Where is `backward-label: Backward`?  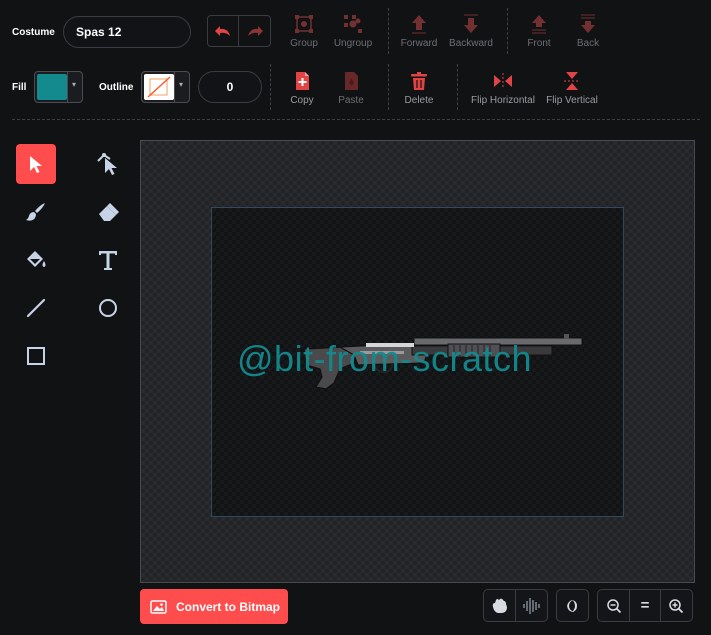
backward-label: Backward is located at coordinates (471, 43).